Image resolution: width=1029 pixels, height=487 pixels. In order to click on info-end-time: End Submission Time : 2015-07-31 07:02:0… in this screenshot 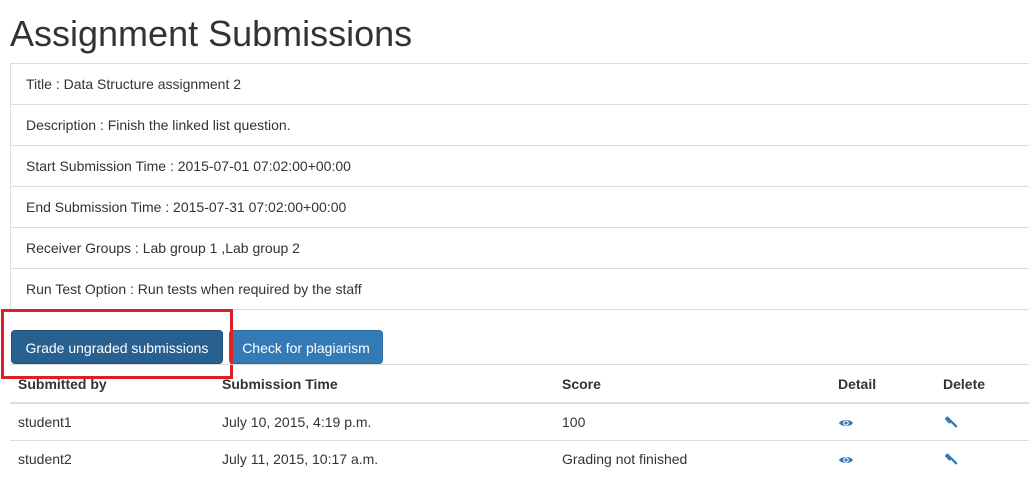, I will do `click(519, 206)`.